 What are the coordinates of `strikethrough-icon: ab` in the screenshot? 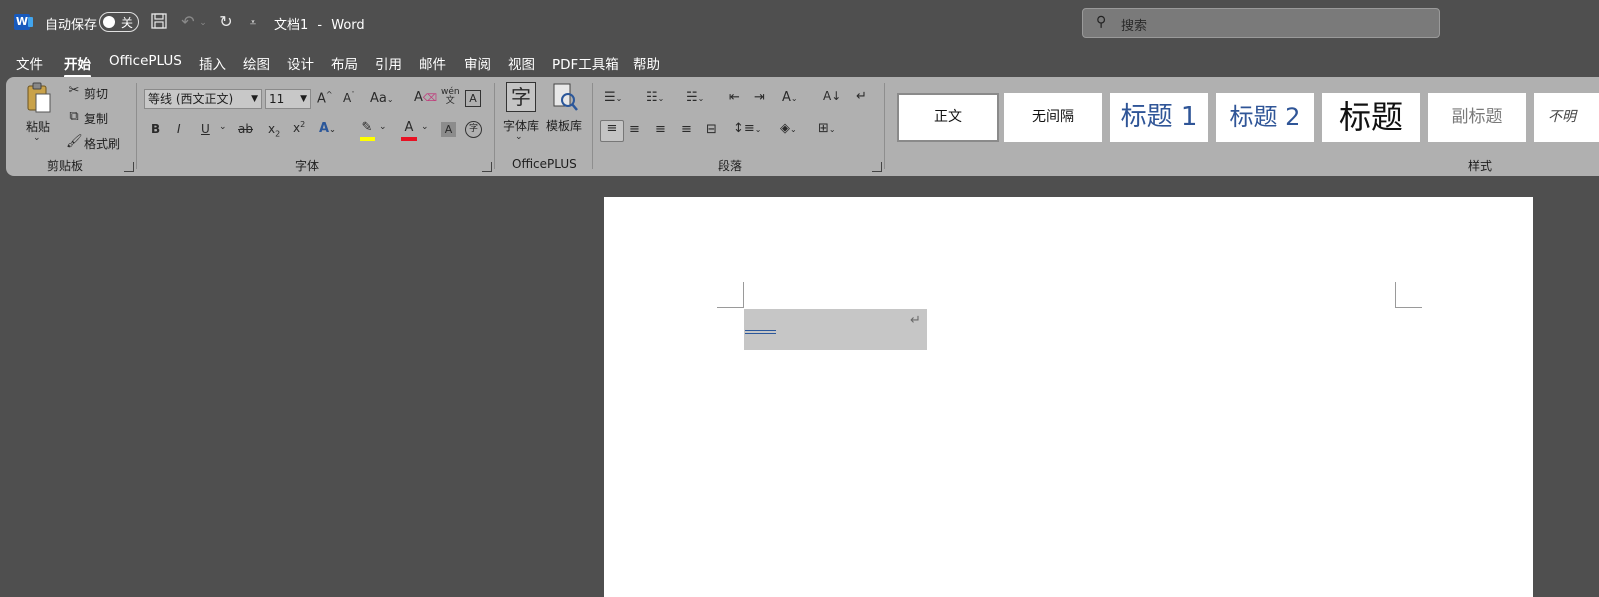 It's located at (245, 129).